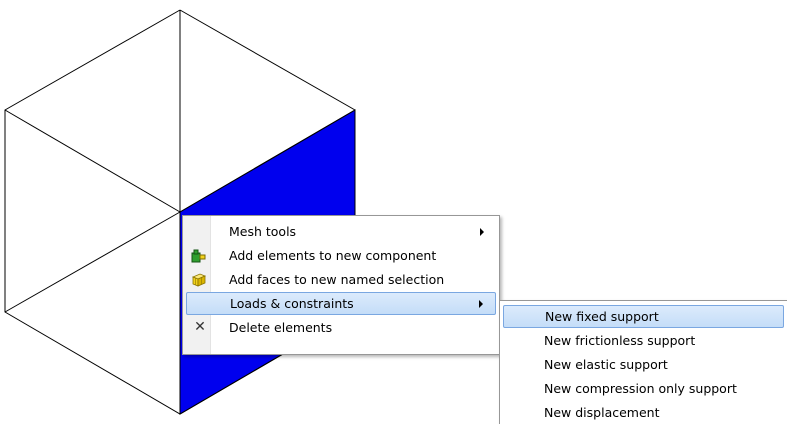 The width and height of the screenshot is (787, 424). I want to click on submenu-item-new-frictionless-support: New frictionless support, so click(643, 340).